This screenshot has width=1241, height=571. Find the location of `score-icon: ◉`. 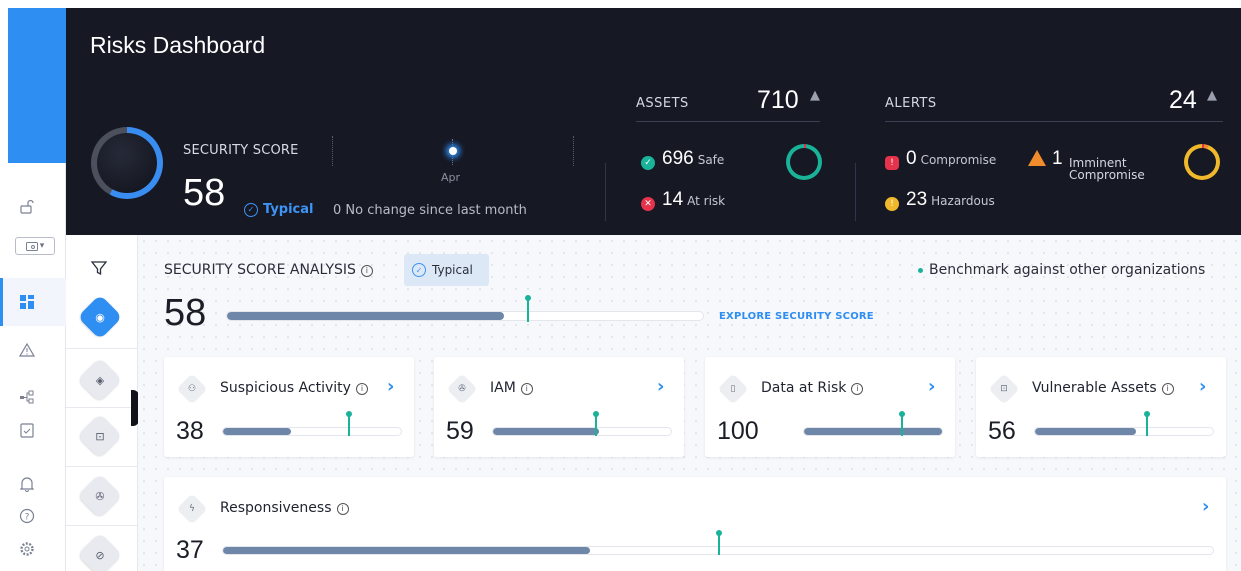

score-icon: ◉ is located at coordinates (100, 317).